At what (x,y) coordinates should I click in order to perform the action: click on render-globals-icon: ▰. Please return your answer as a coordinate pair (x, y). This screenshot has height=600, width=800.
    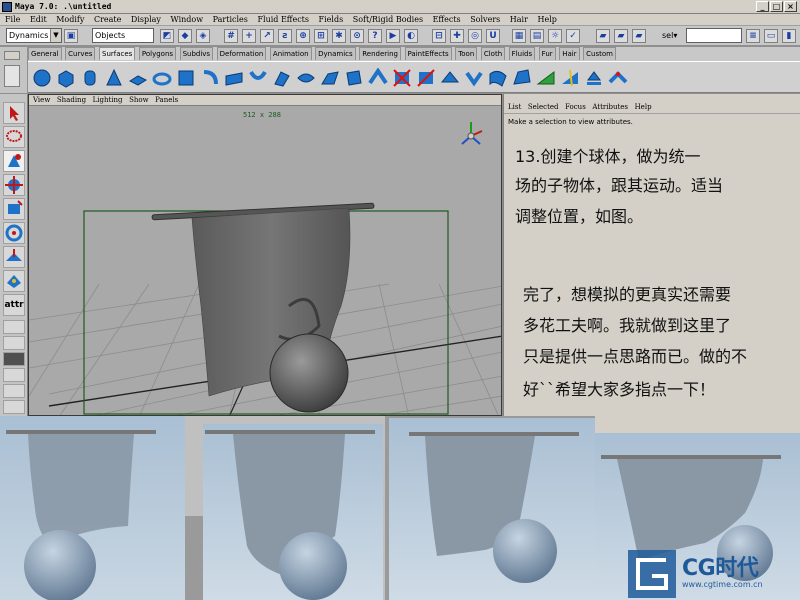
    Looking at the image, I should click on (639, 36).